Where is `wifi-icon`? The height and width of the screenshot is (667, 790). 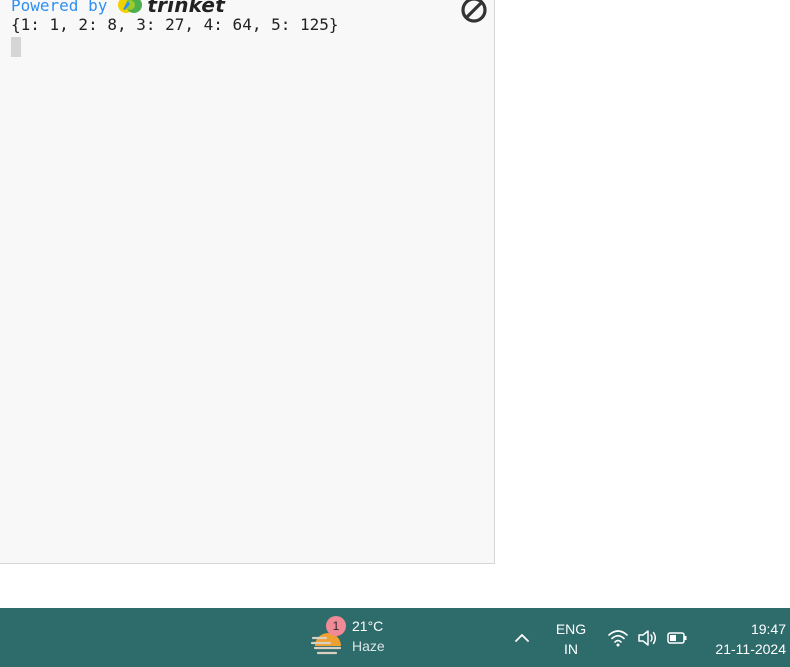
wifi-icon is located at coordinates (618, 638).